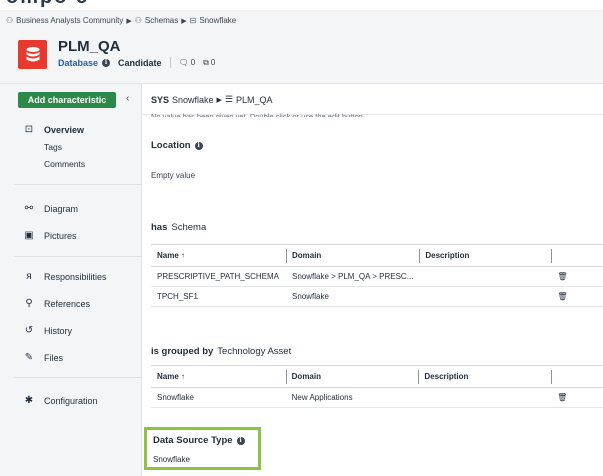 This screenshot has height=476, width=603. Describe the element at coordinates (127, 98) in the screenshot. I see `collapse-sidebar-icon: ‹` at that location.